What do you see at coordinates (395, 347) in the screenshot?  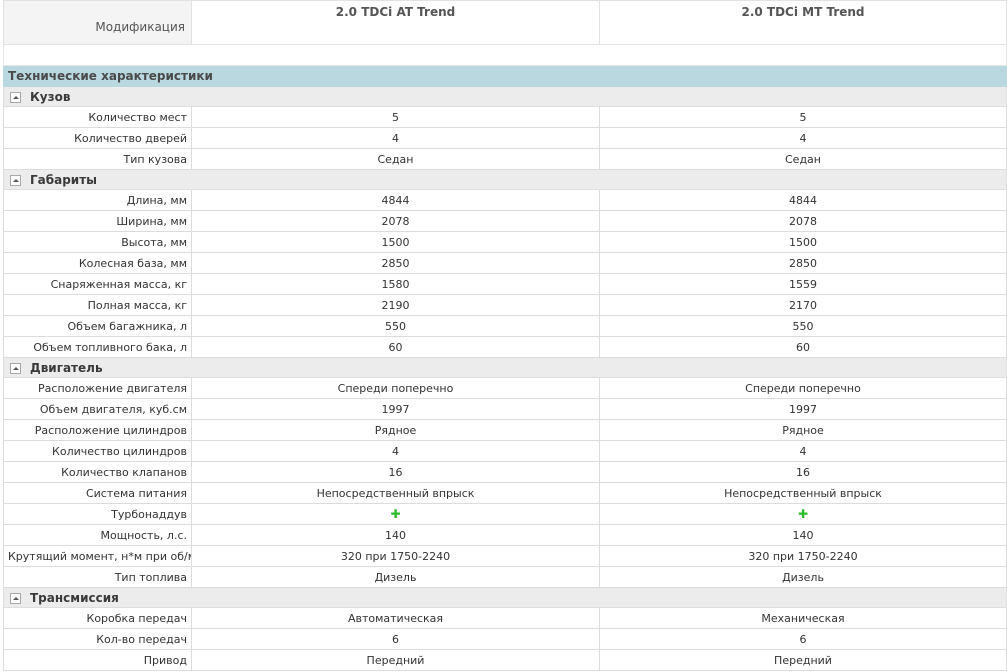 I see `spec-value: 60` at bounding box center [395, 347].